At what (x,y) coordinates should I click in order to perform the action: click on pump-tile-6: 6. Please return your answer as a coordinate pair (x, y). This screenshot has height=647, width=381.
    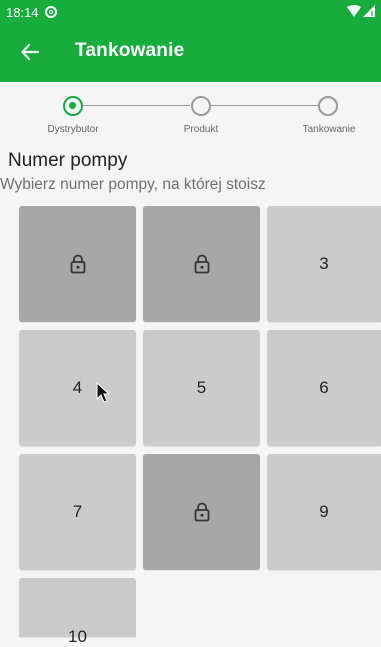
    Looking at the image, I should click on (324, 388).